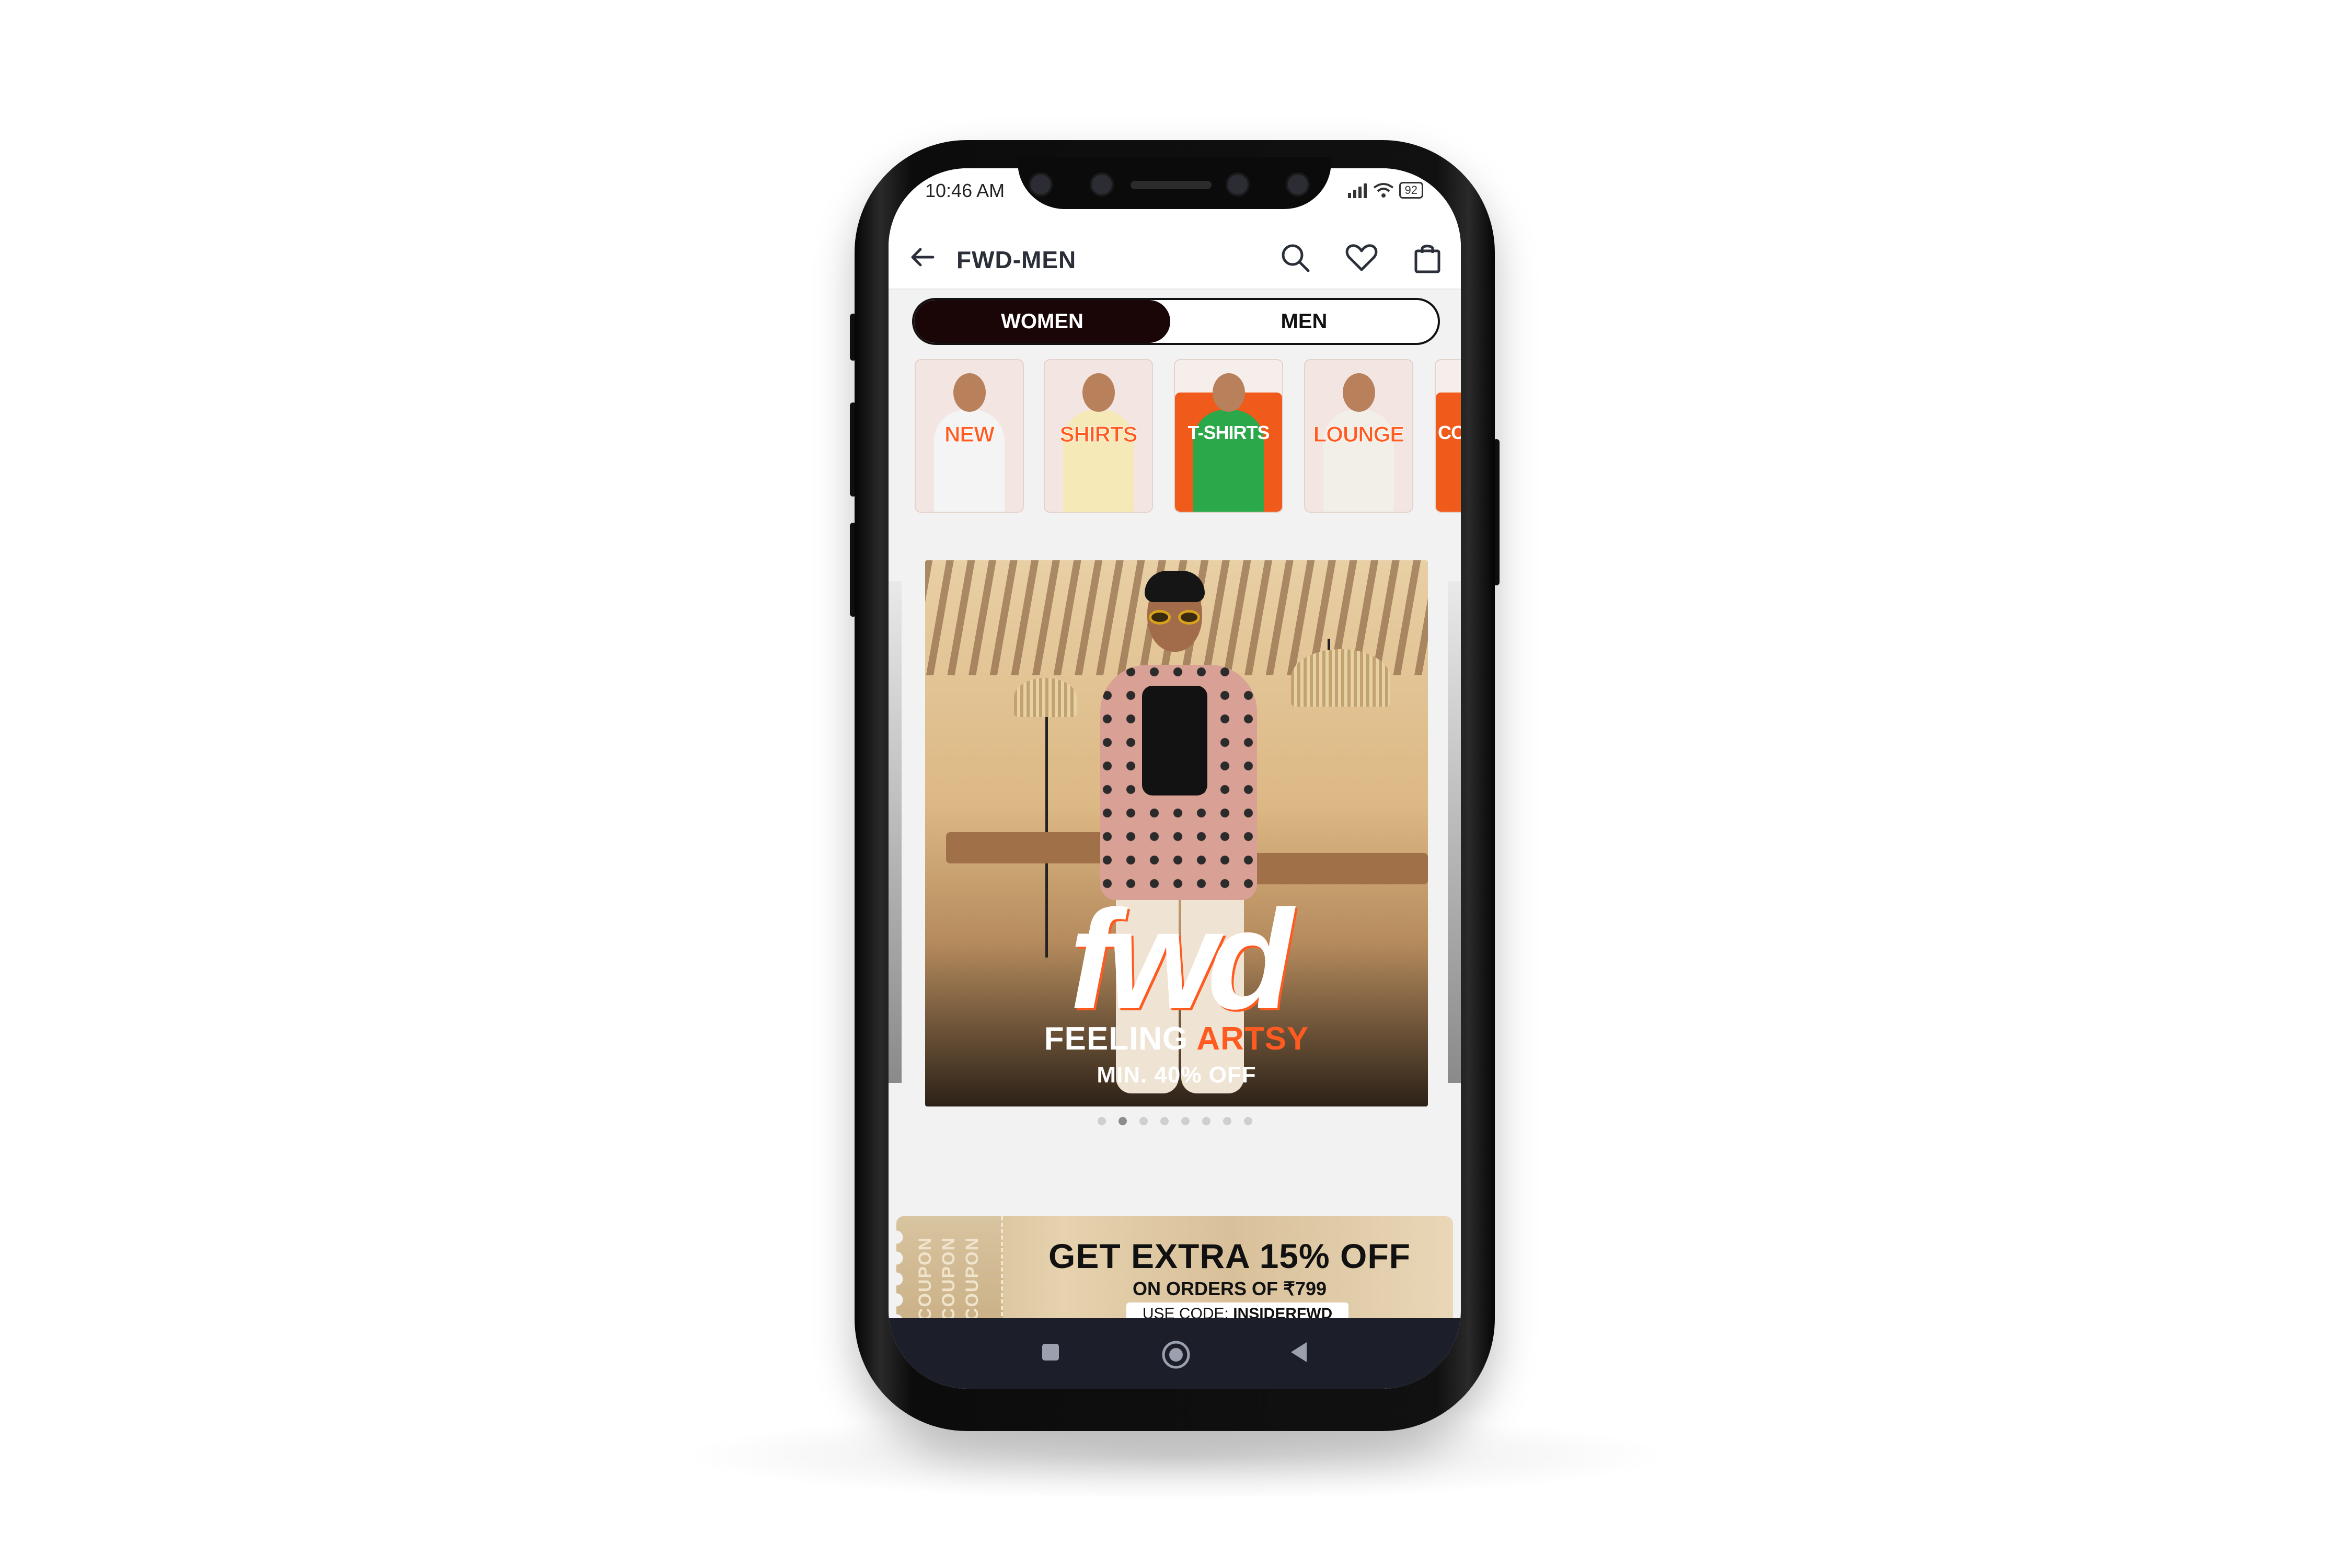 The width and height of the screenshot is (2352, 1568). I want to click on arrow-left-icon, so click(922, 257).